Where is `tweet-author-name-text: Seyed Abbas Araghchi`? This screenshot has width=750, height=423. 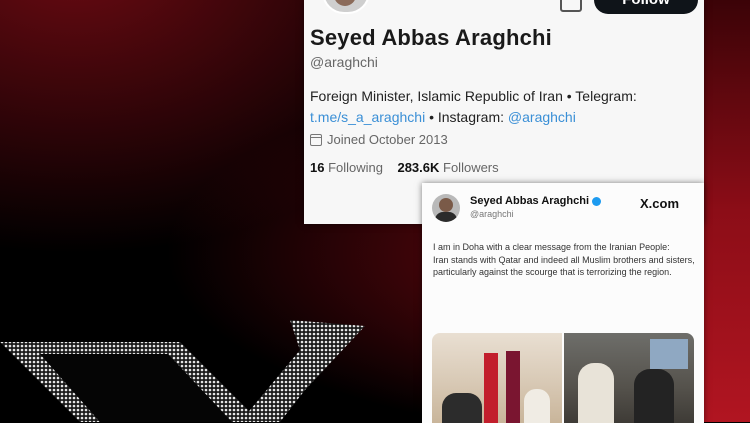
tweet-author-name-text: Seyed Abbas Araghchi is located at coordinates (529, 201).